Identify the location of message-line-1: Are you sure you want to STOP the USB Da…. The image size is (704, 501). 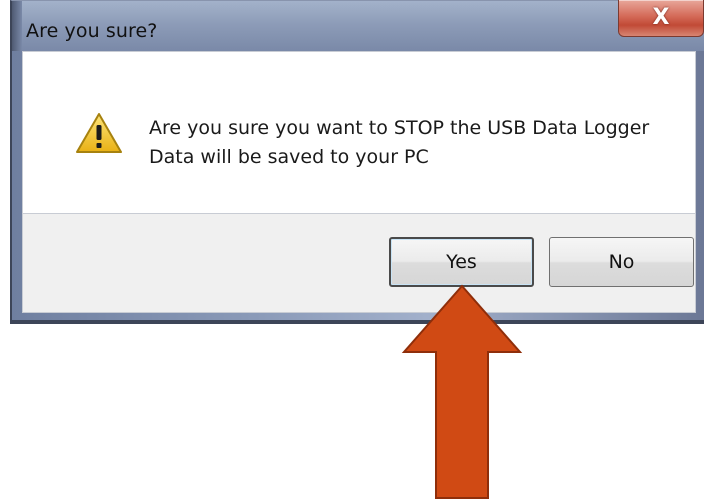
(399, 128).